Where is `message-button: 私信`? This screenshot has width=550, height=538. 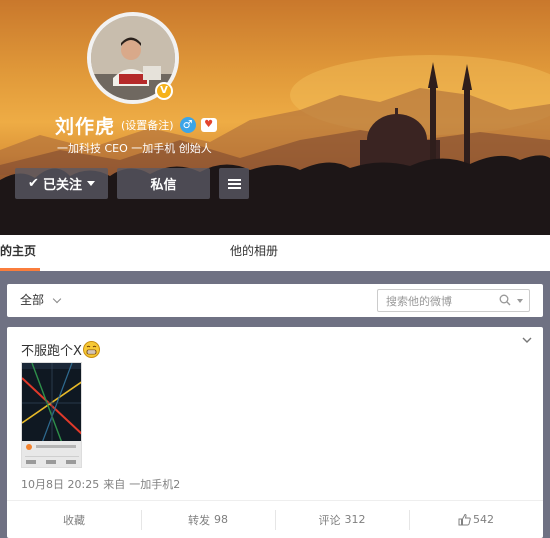 message-button: 私信 is located at coordinates (163, 183).